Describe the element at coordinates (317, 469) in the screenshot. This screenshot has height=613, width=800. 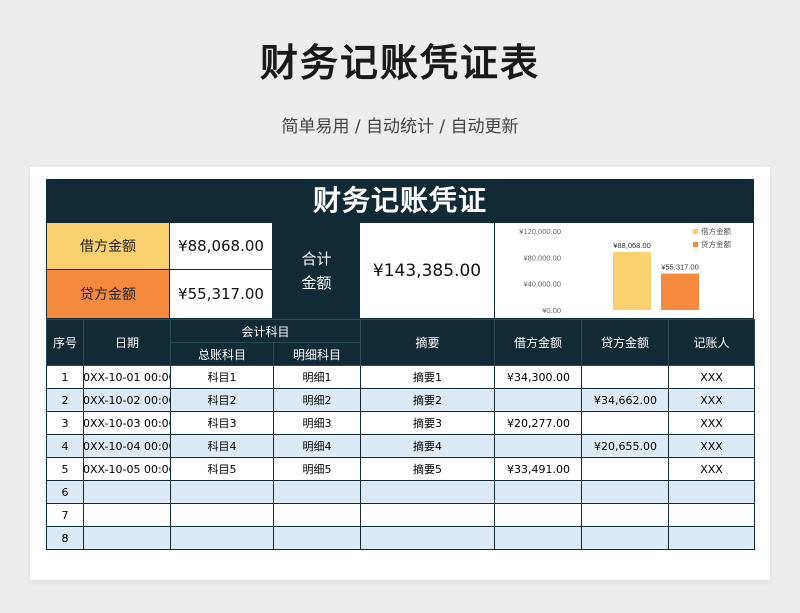
I see `cell-detail-account: 明细5` at that location.